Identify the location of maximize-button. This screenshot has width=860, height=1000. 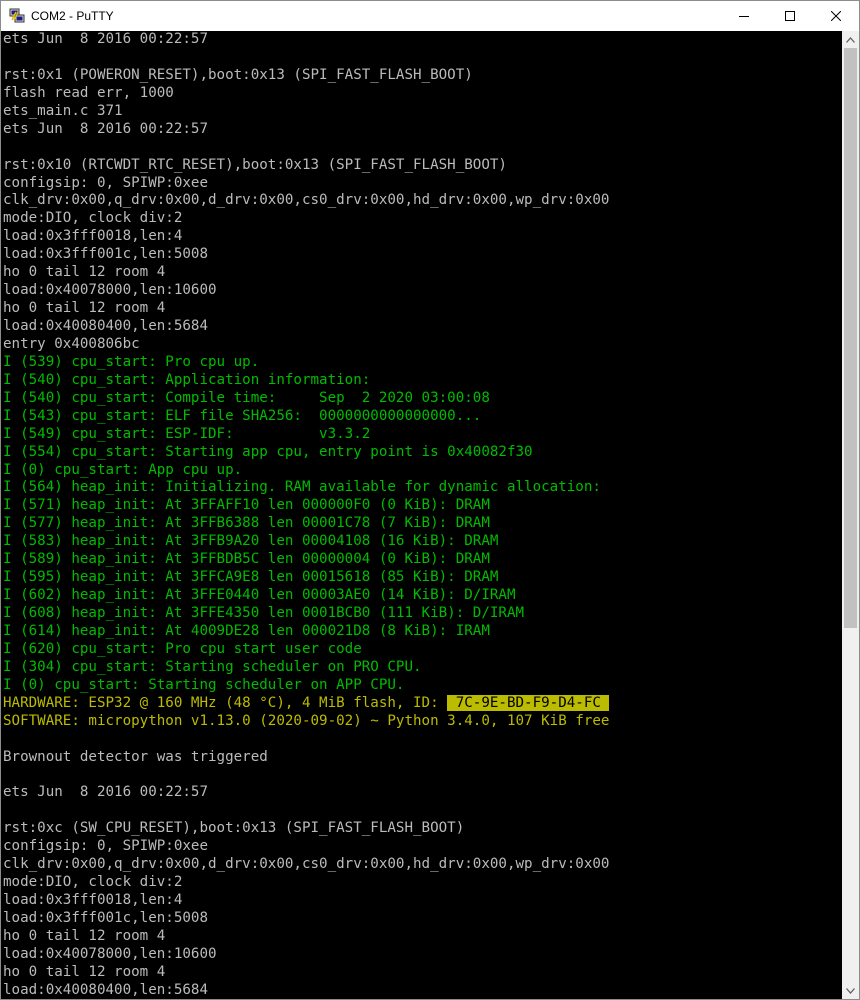
(790, 16).